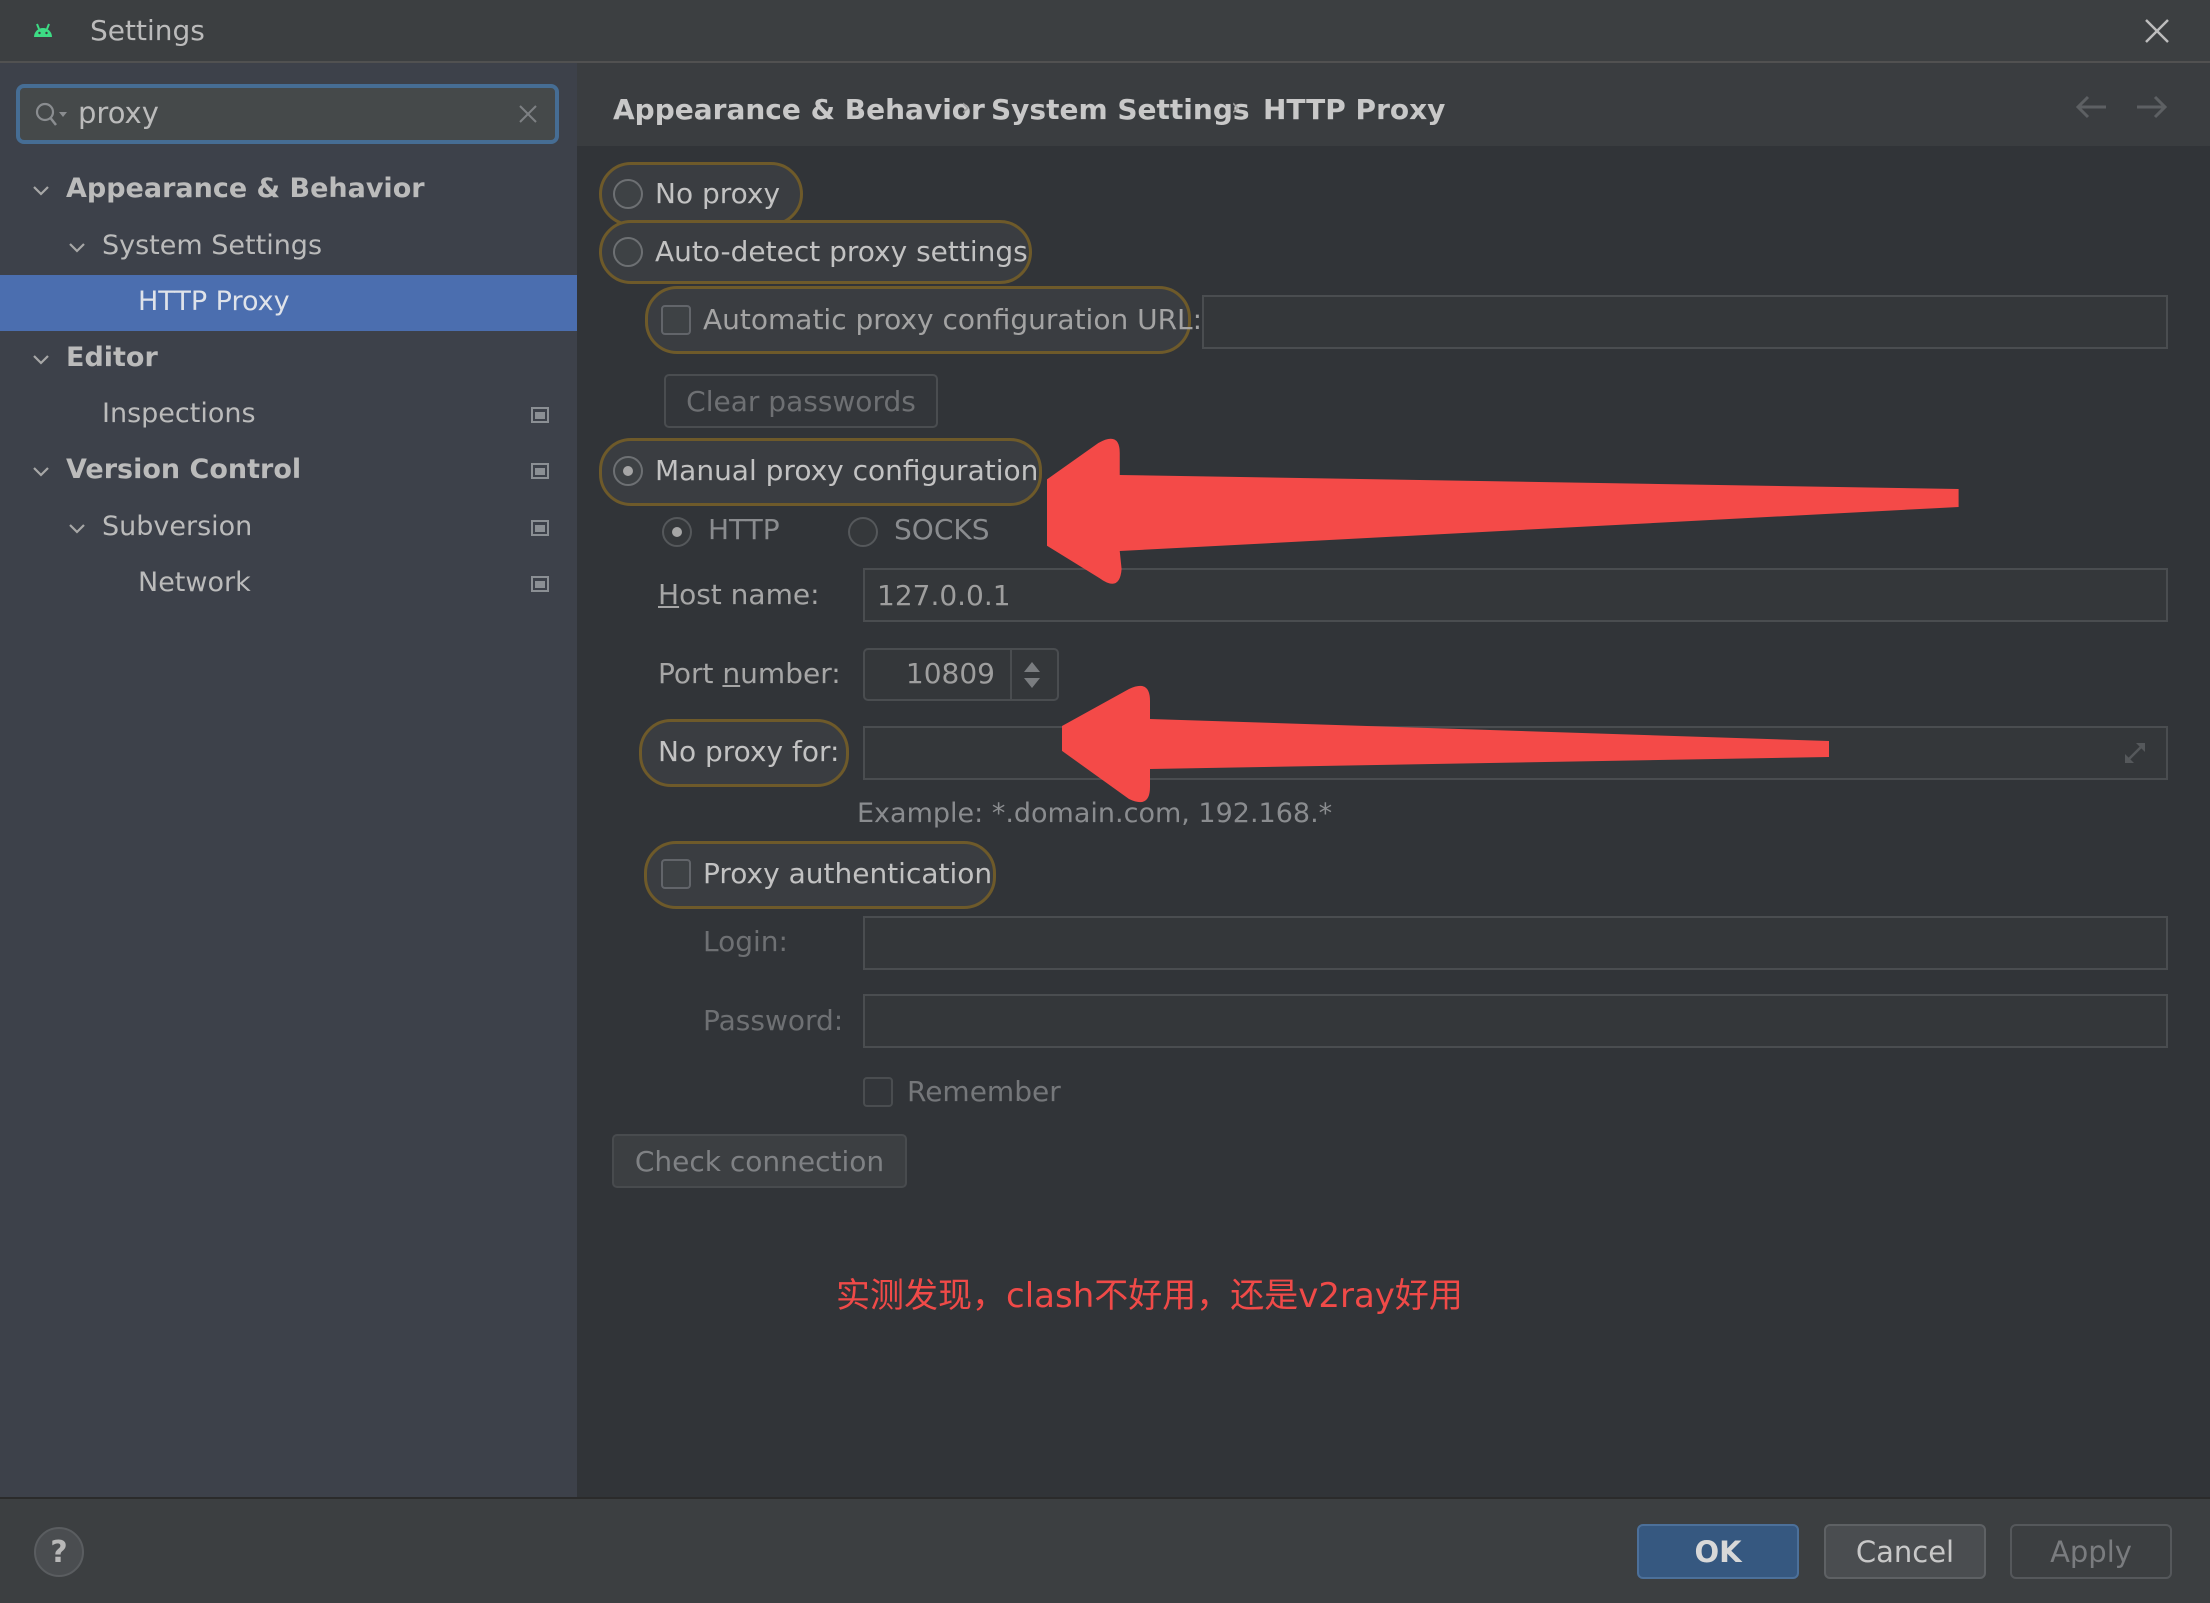 The image size is (2210, 1603). I want to click on back-arrow-icon, so click(2091, 107).